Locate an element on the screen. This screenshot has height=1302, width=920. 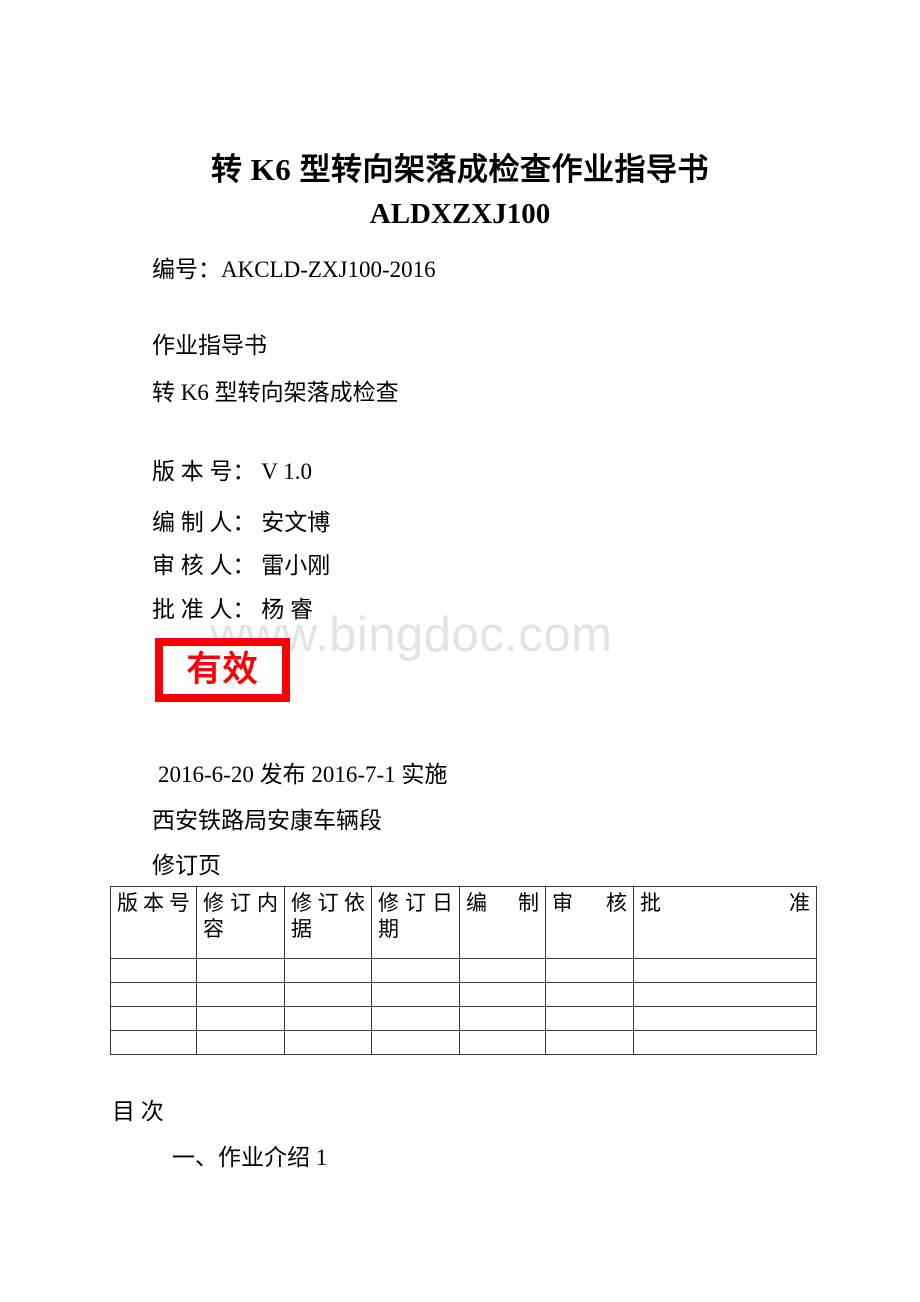
table-header-cell: 修订依据 is located at coordinates (328, 922).